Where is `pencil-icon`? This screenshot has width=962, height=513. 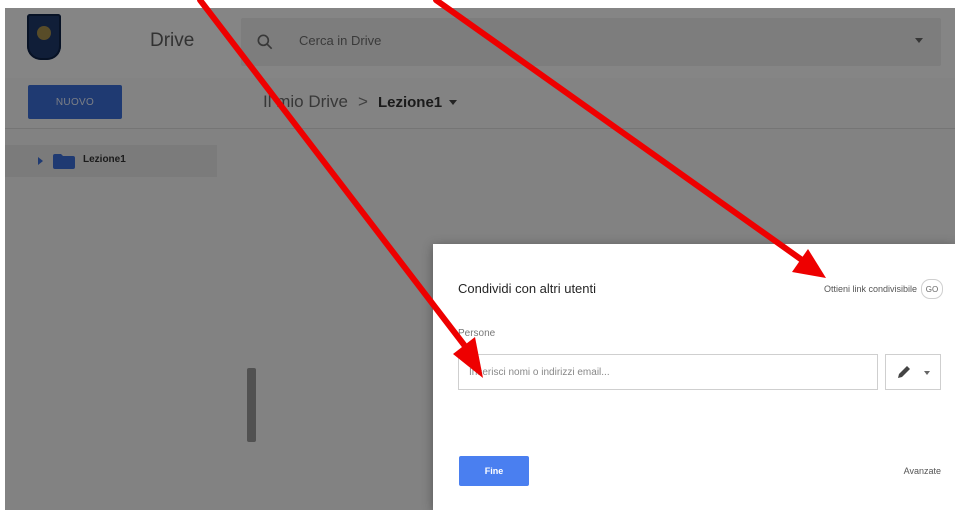 pencil-icon is located at coordinates (904, 372).